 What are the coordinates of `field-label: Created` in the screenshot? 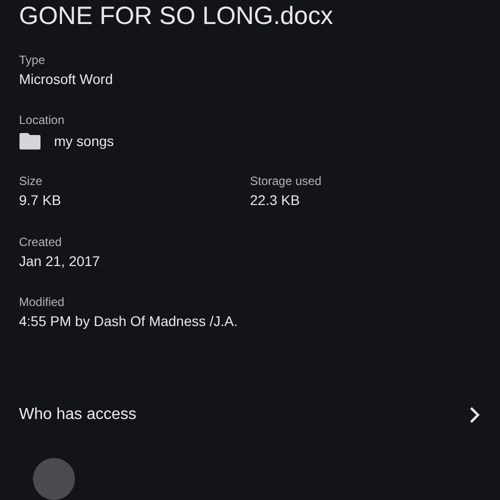 It's located at (40, 242).